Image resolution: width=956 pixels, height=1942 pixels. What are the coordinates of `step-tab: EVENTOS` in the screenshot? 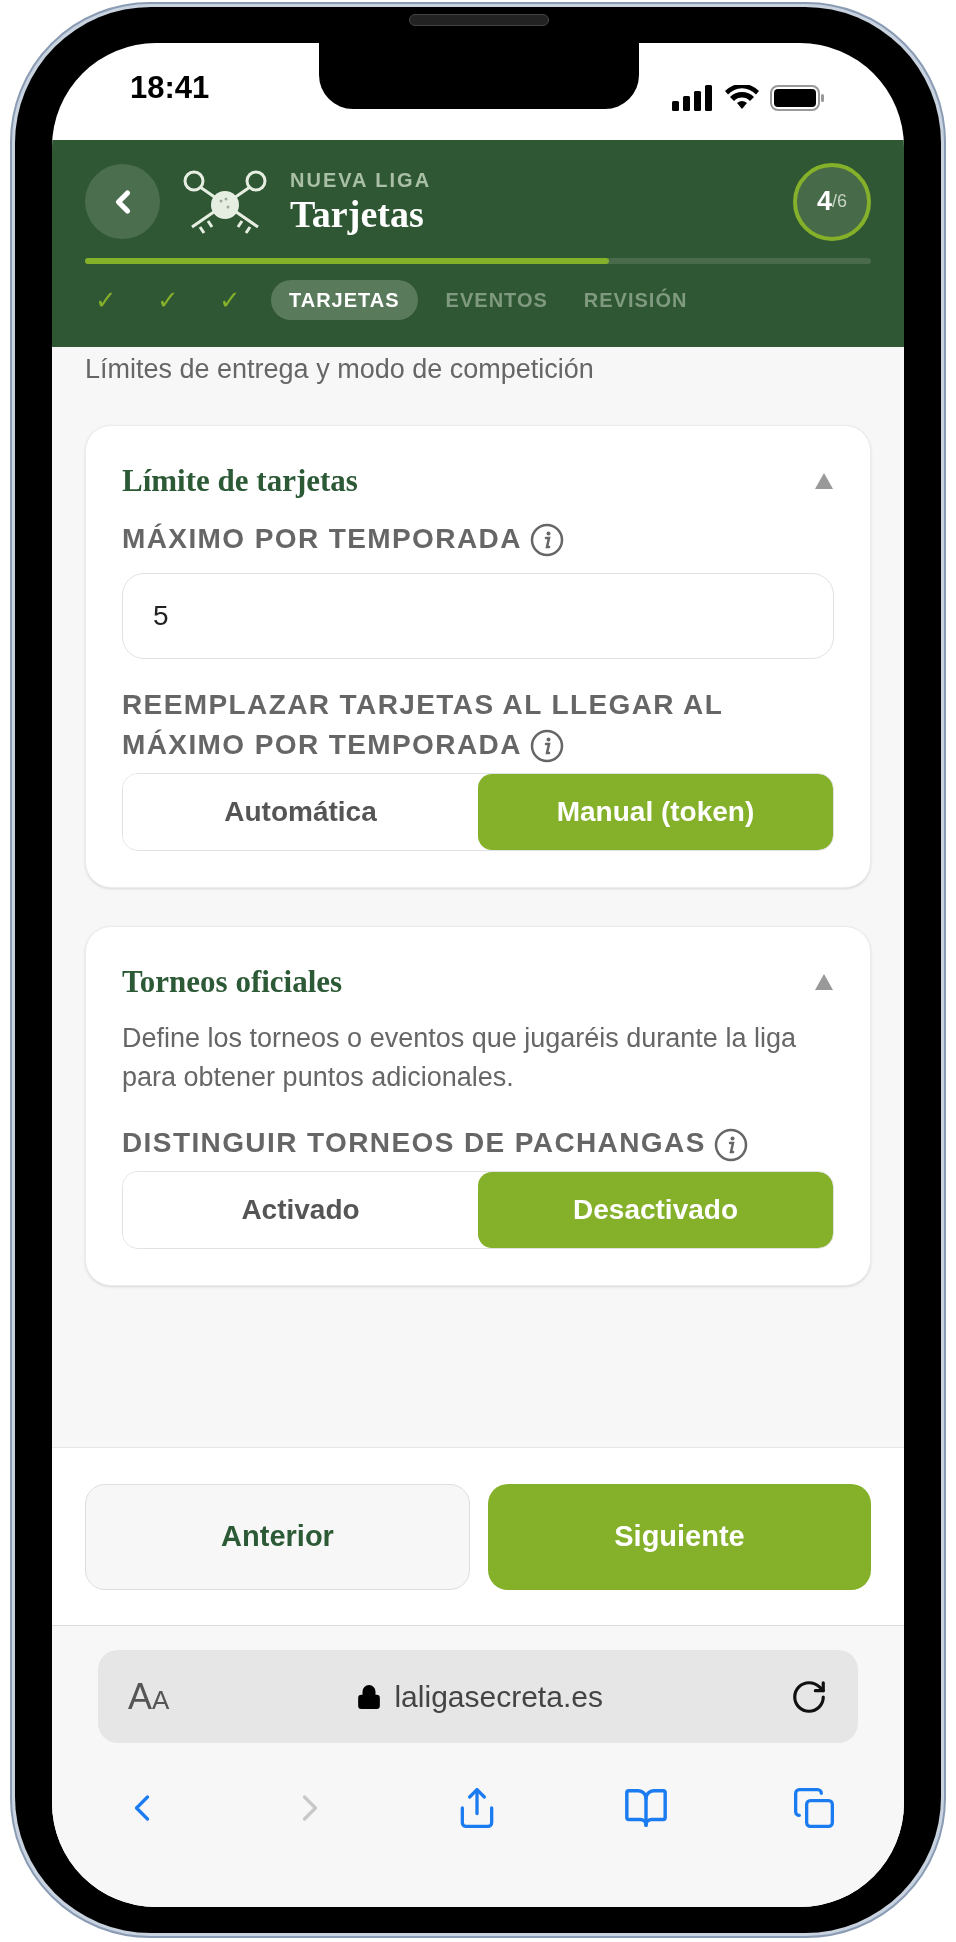 It's located at (496, 300).